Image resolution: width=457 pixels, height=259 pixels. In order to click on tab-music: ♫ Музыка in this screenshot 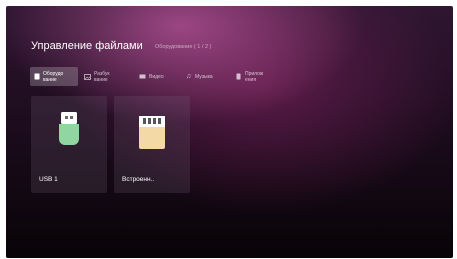, I will do `click(199, 76)`.